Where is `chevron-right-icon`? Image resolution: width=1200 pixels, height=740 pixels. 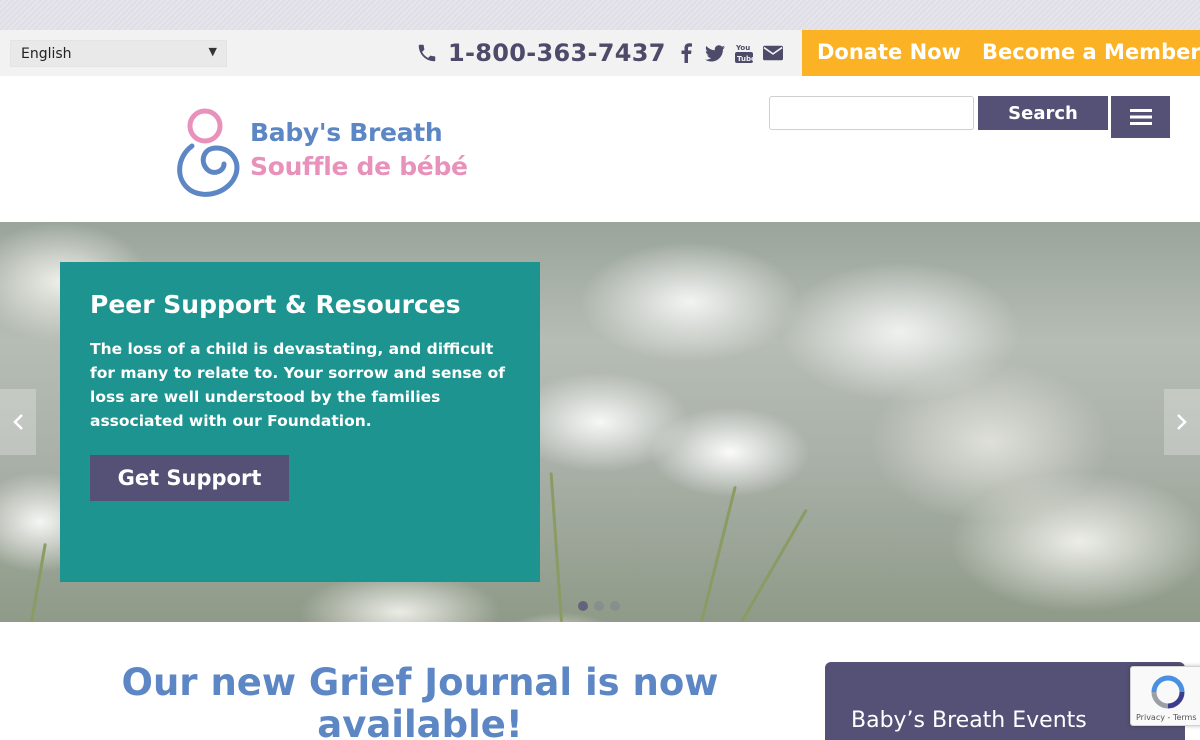 chevron-right-icon is located at coordinates (1182, 422).